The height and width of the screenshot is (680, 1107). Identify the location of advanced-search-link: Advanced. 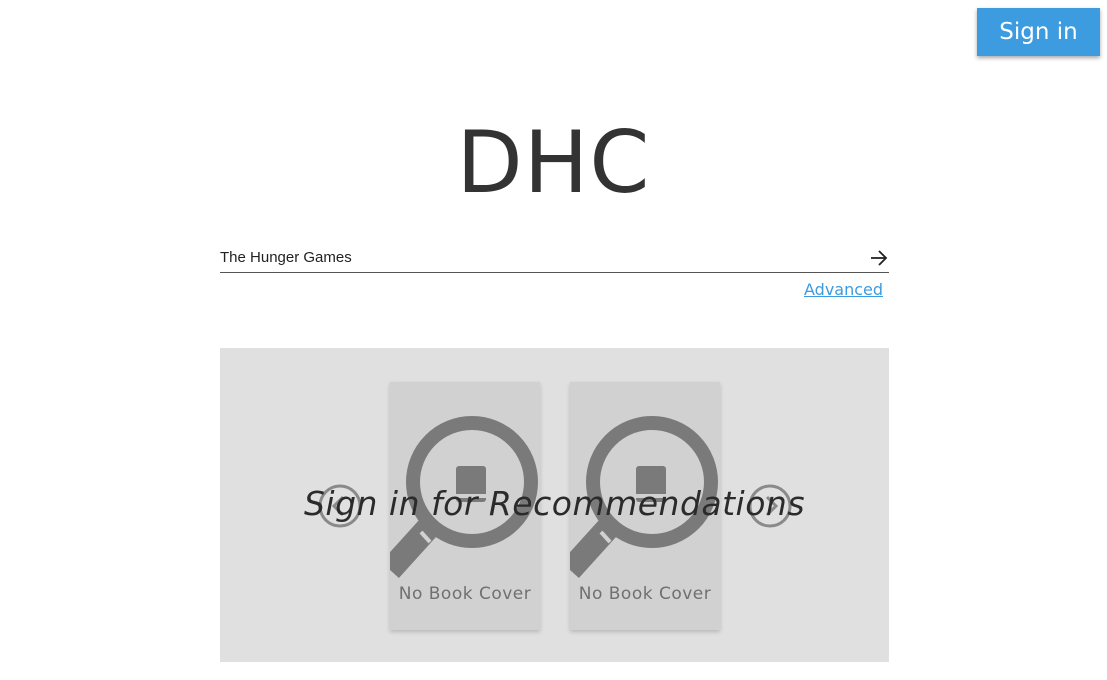
(843, 289).